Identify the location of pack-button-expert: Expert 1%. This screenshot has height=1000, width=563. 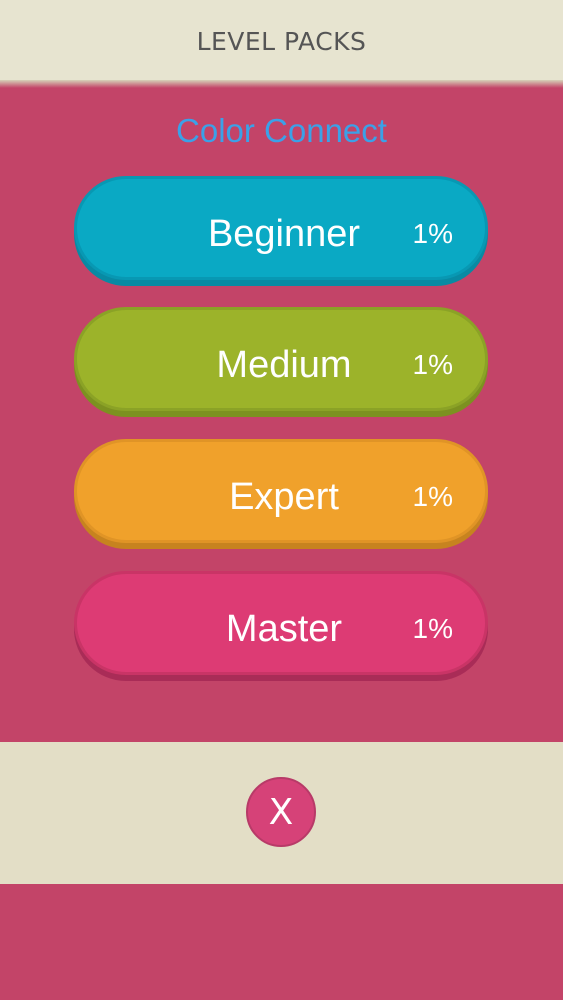
(281, 491).